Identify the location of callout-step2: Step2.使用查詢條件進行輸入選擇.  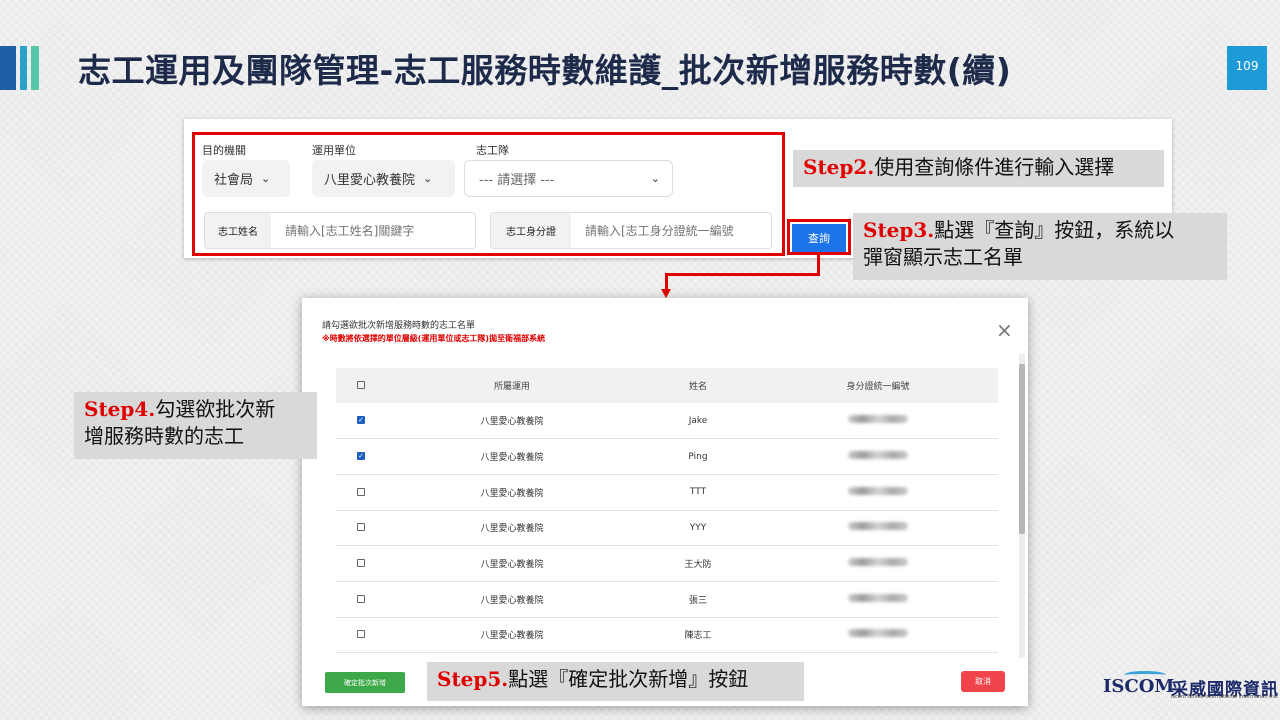
(978, 168).